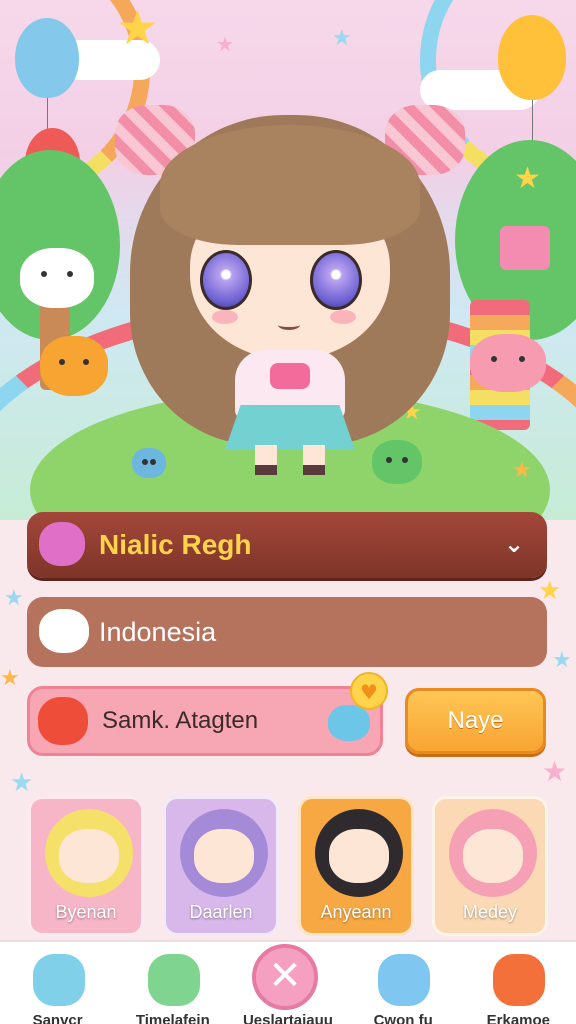 The image size is (576, 1024). Describe the element at coordinates (226, 280) in the screenshot. I see `avatar-eye-left` at that location.